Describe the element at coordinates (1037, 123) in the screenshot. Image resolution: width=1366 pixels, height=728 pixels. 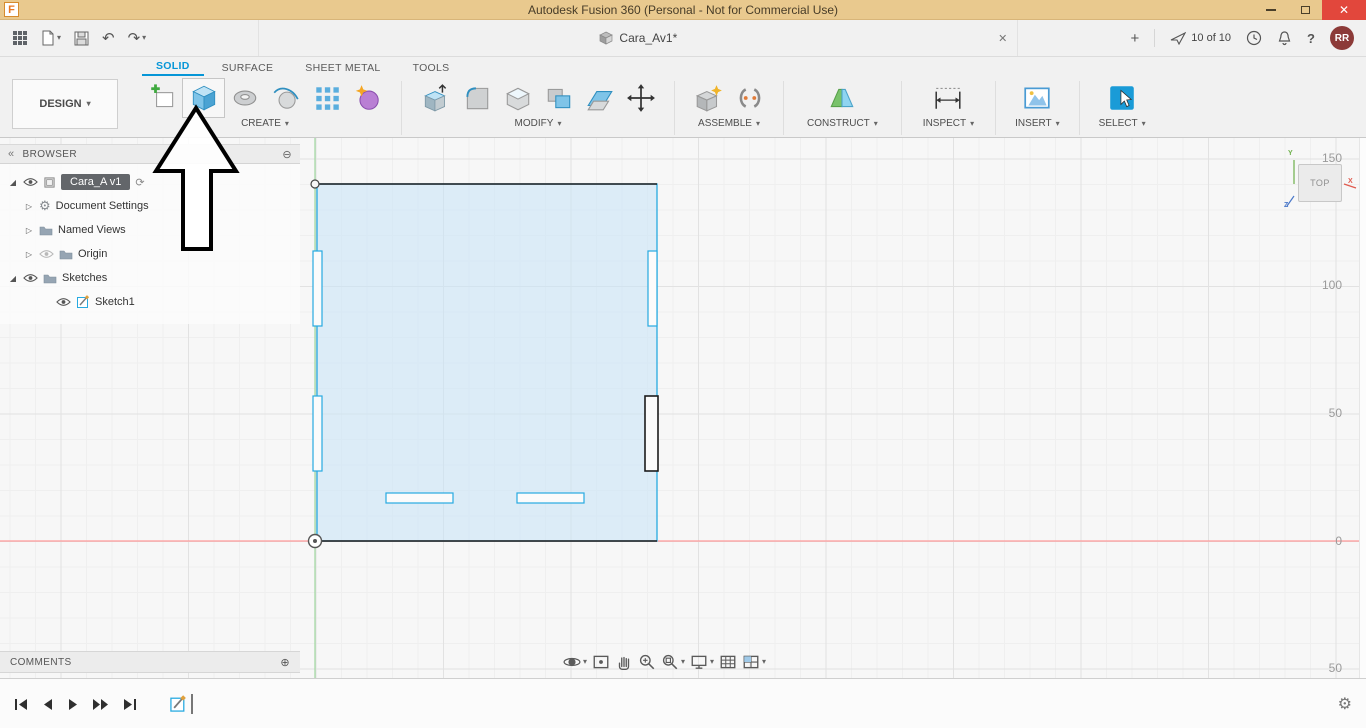
I see `group-insert-label-row: INSERT ▾` at that location.